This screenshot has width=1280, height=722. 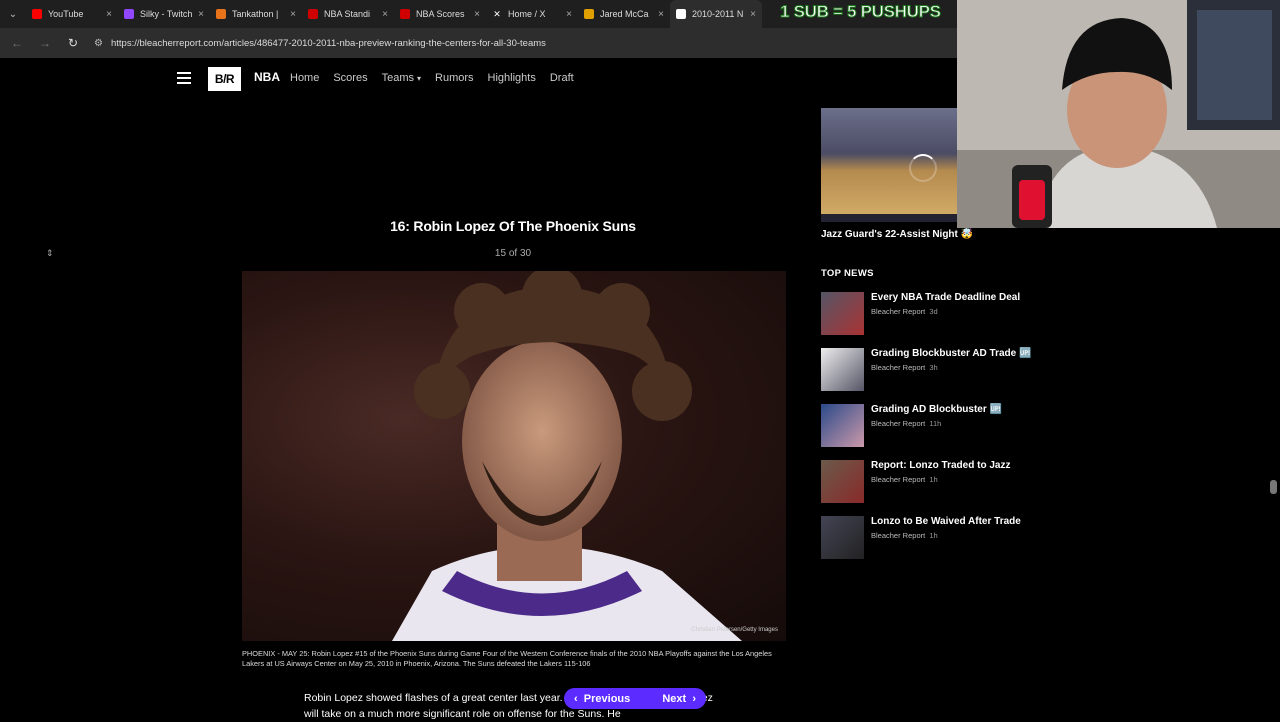 I want to click on autoscroll-icon: ⇕, so click(x=50, y=253).